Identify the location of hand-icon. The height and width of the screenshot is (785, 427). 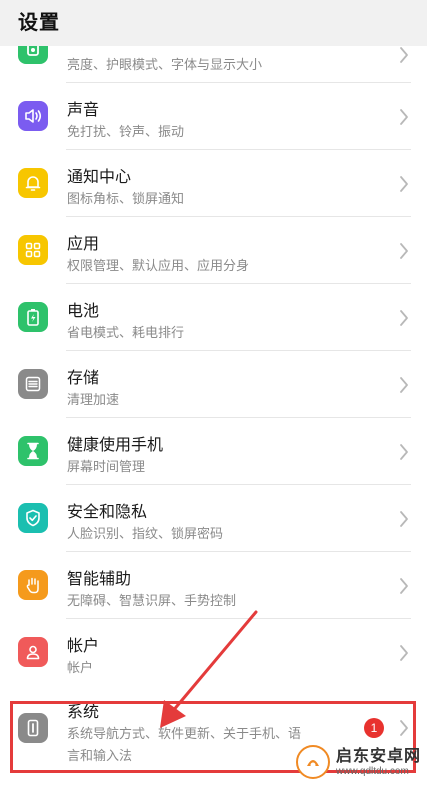
(33, 585).